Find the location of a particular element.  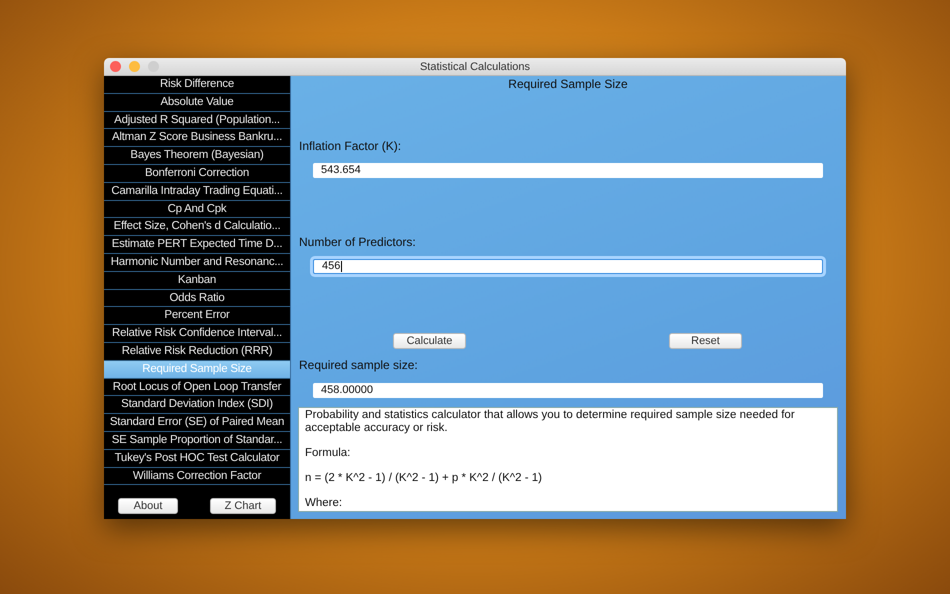

sidebar-item: Bonferroni Correction is located at coordinates (197, 173).